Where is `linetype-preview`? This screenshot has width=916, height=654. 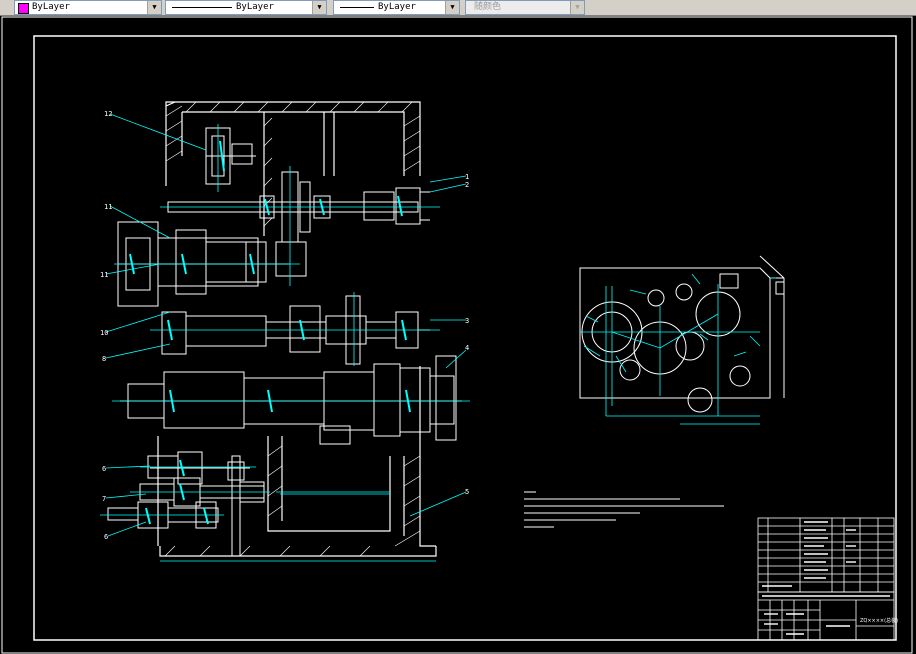 linetype-preview is located at coordinates (202, 7).